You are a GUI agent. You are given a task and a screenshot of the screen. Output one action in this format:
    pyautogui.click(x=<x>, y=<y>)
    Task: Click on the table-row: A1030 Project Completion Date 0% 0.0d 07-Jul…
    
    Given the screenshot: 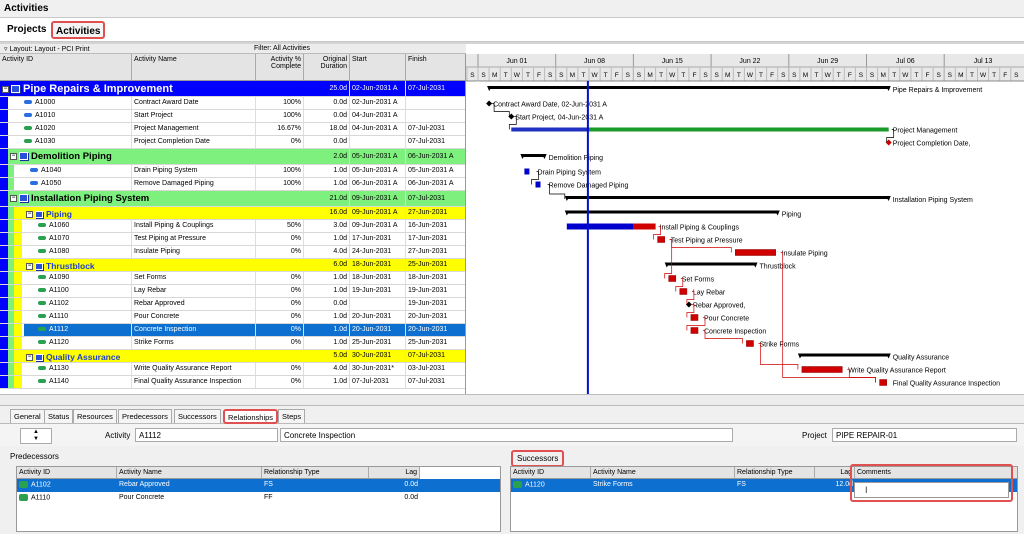 What is the action you would take?
    pyautogui.click(x=232, y=142)
    